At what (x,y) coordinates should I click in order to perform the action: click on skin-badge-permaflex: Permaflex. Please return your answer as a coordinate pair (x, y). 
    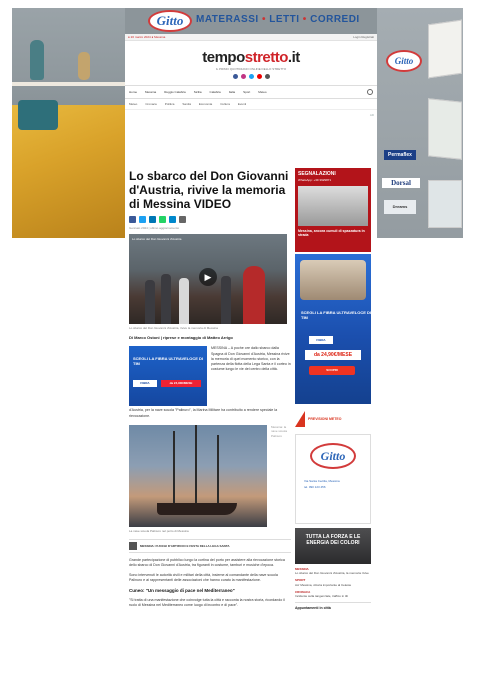
    Looking at the image, I should click on (400, 155).